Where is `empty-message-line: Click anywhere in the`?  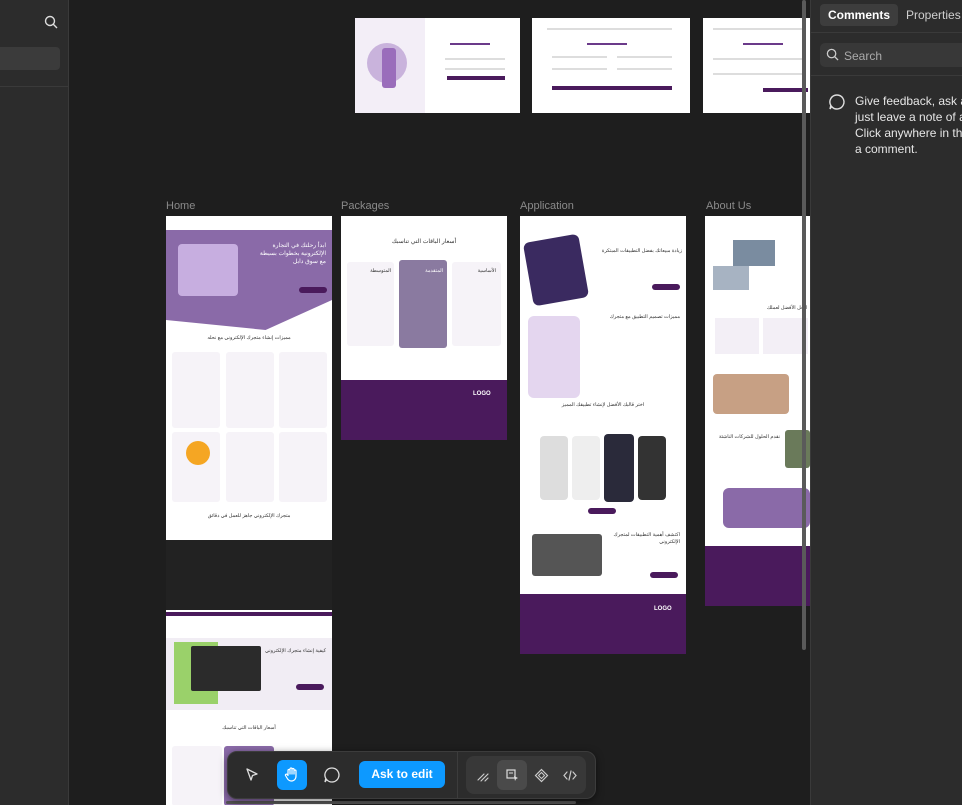 empty-message-line: Click anywhere in the is located at coordinates (908, 133).